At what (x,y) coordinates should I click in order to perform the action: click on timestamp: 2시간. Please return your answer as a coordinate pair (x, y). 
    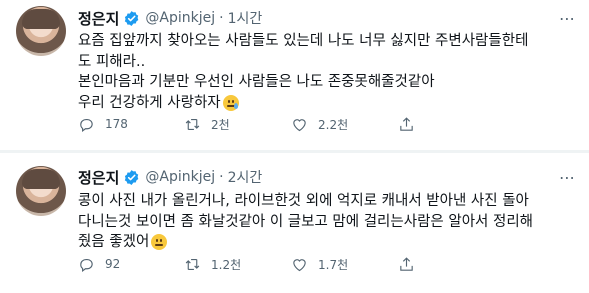
    Looking at the image, I should click on (245, 177).